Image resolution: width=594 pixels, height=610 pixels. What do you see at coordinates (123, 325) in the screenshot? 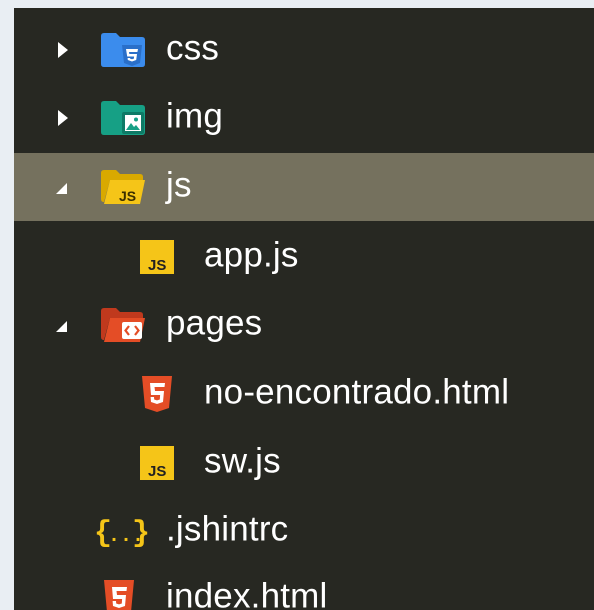
I see `html-folder-icon` at bounding box center [123, 325].